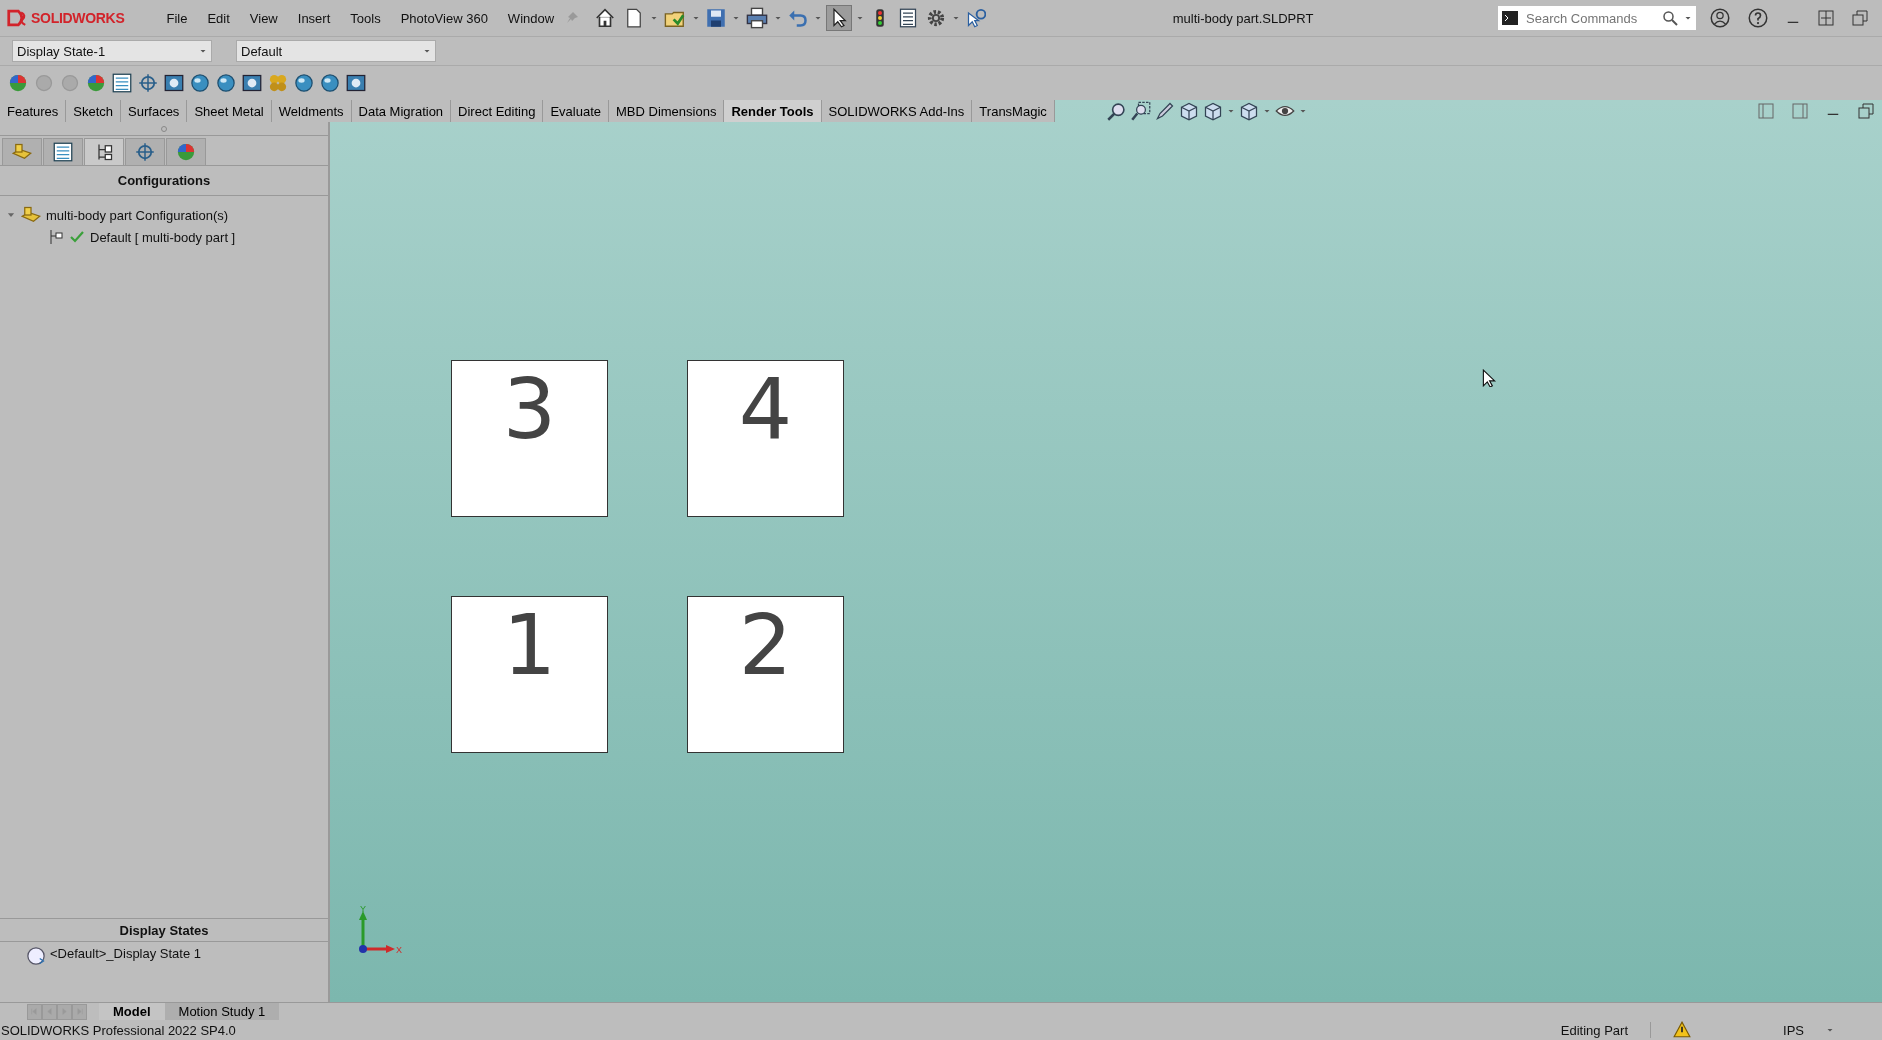 The height and width of the screenshot is (1040, 1882). Describe the element at coordinates (17, 18) in the screenshot. I see `ds-logo-icon` at that location.